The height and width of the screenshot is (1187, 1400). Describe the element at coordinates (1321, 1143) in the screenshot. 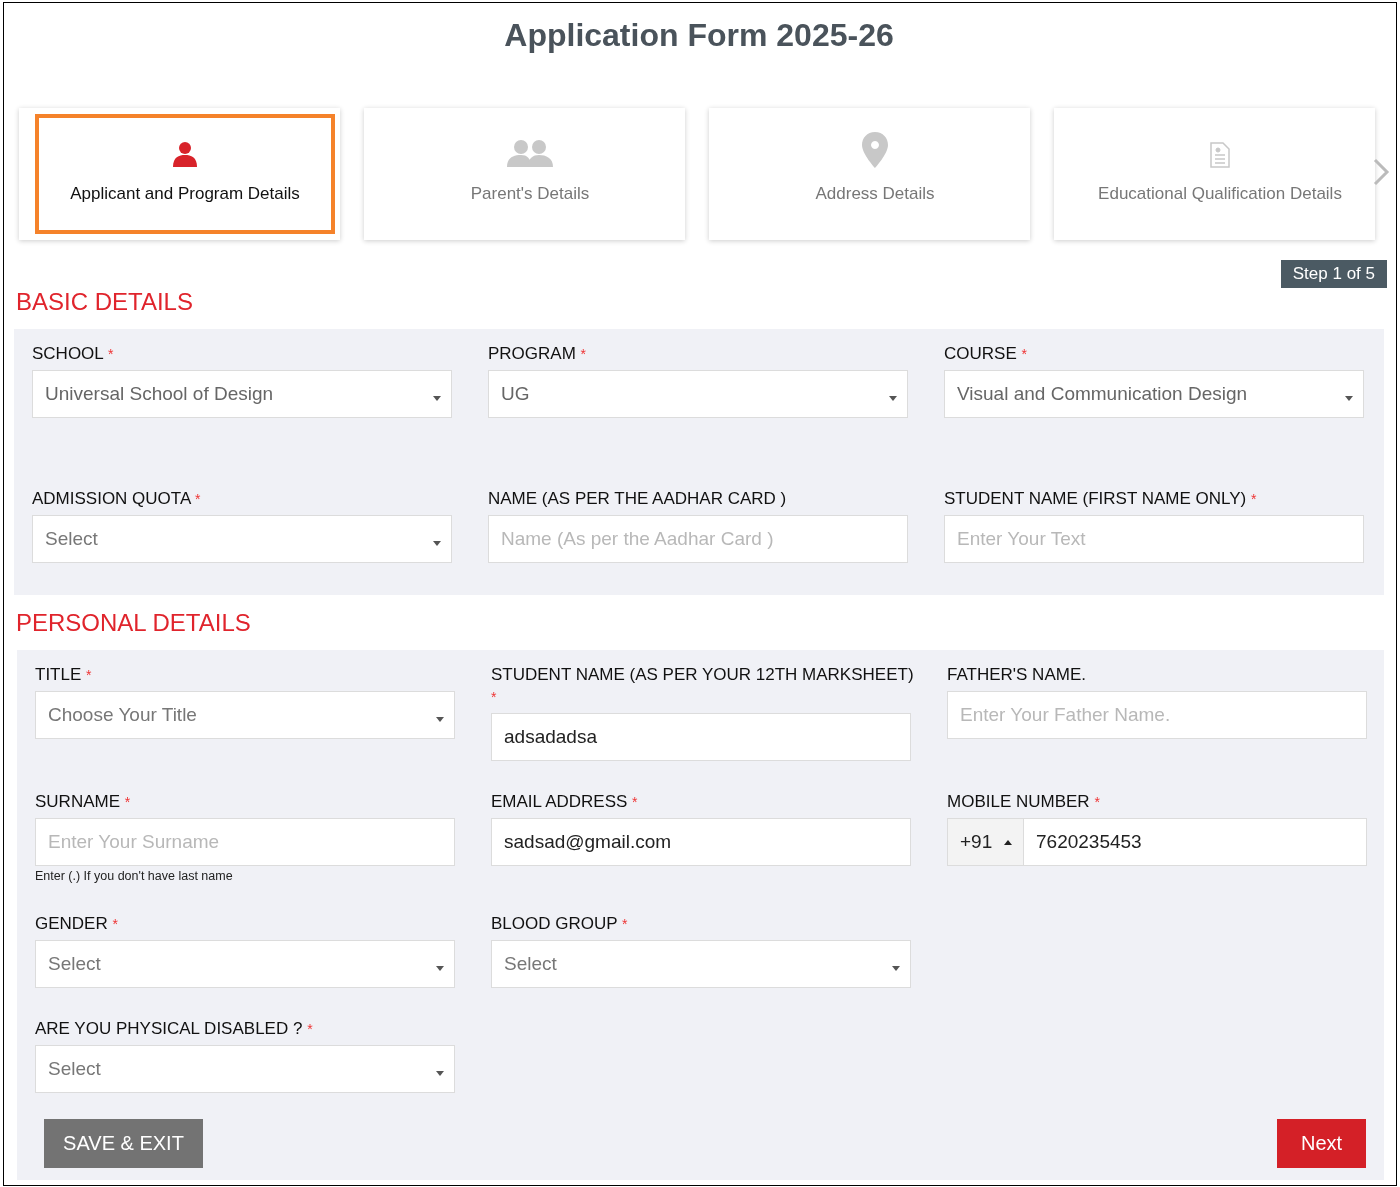

I see `next-button: Next` at that location.